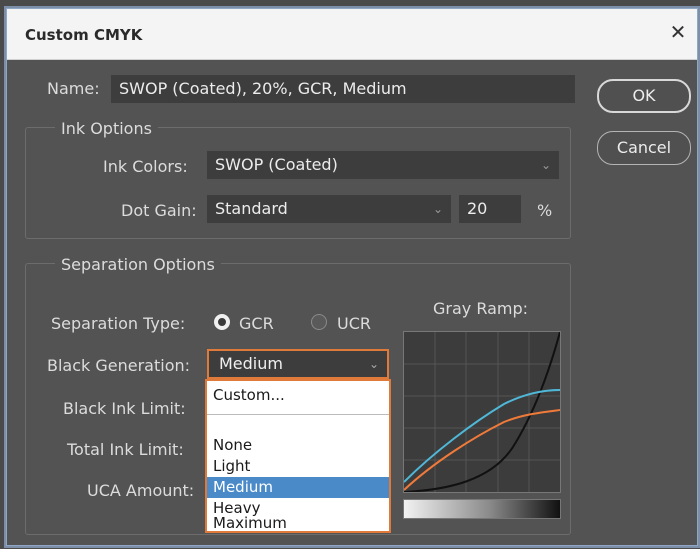  What do you see at coordinates (343, 89) in the screenshot?
I see `name-input: SWOP (Coated), 20%, GCR, Medium` at bounding box center [343, 89].